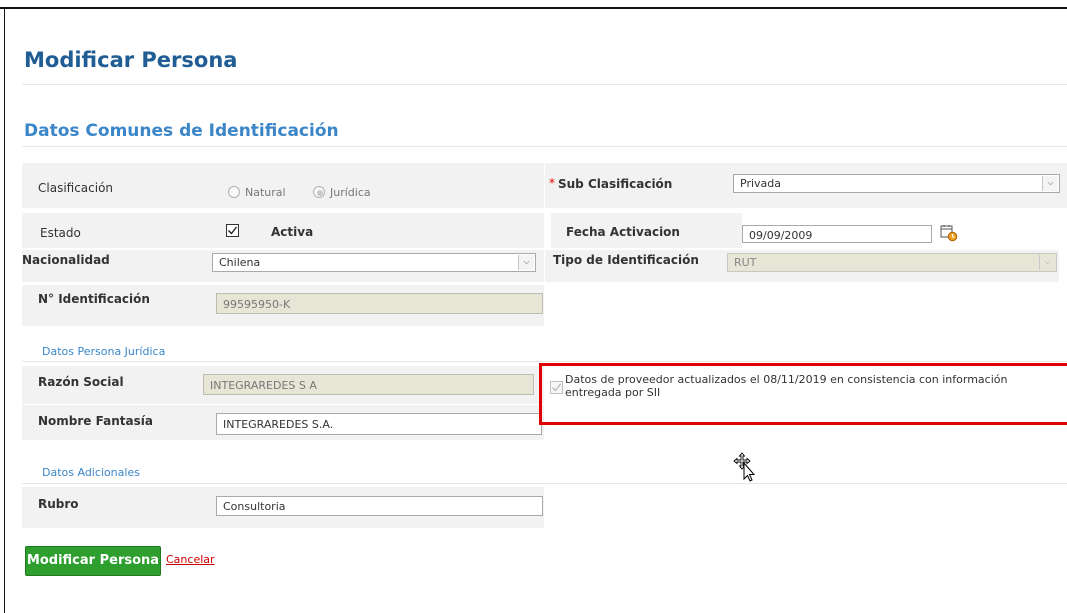 This screenshot has height=613, width=1067. Describe the element at coordinates (95, 421) in the screenshot. I see `nombre-fantasia-label: Nombre Fantasía` at that location.